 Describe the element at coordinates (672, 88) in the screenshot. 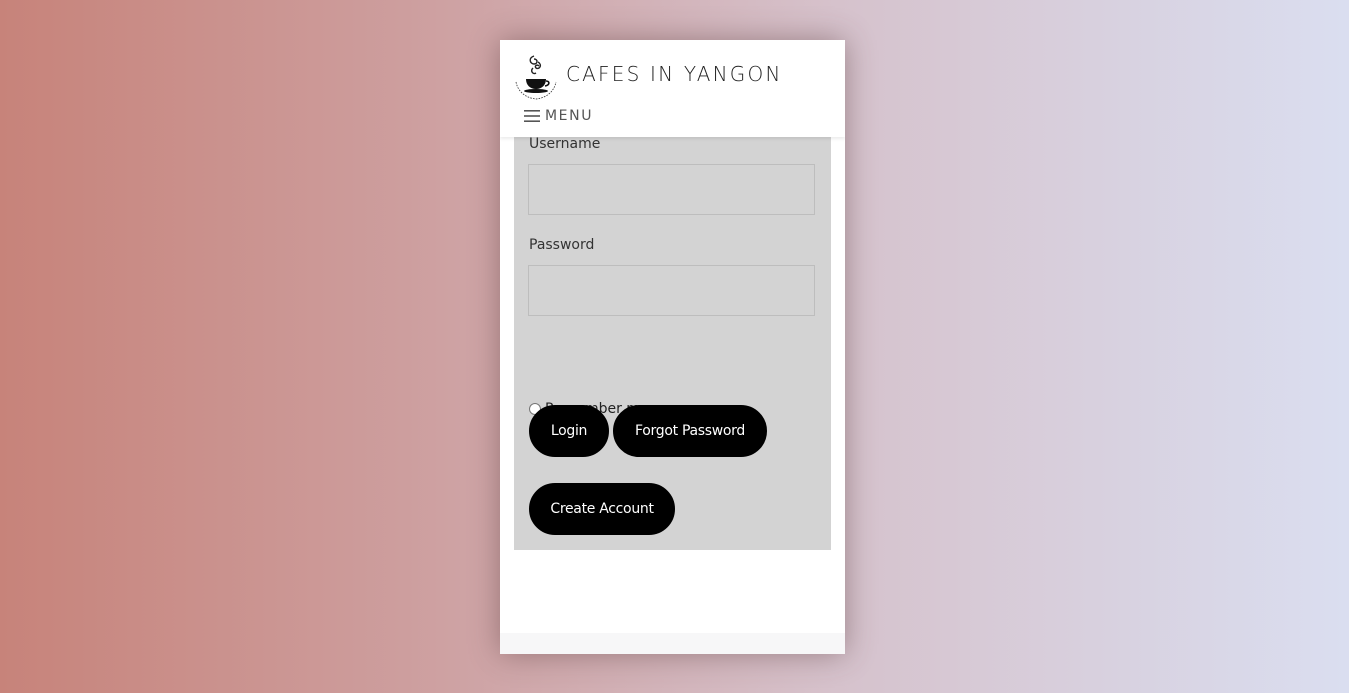

I see `site-header: CAFES IN YANGON MENU` at that location.